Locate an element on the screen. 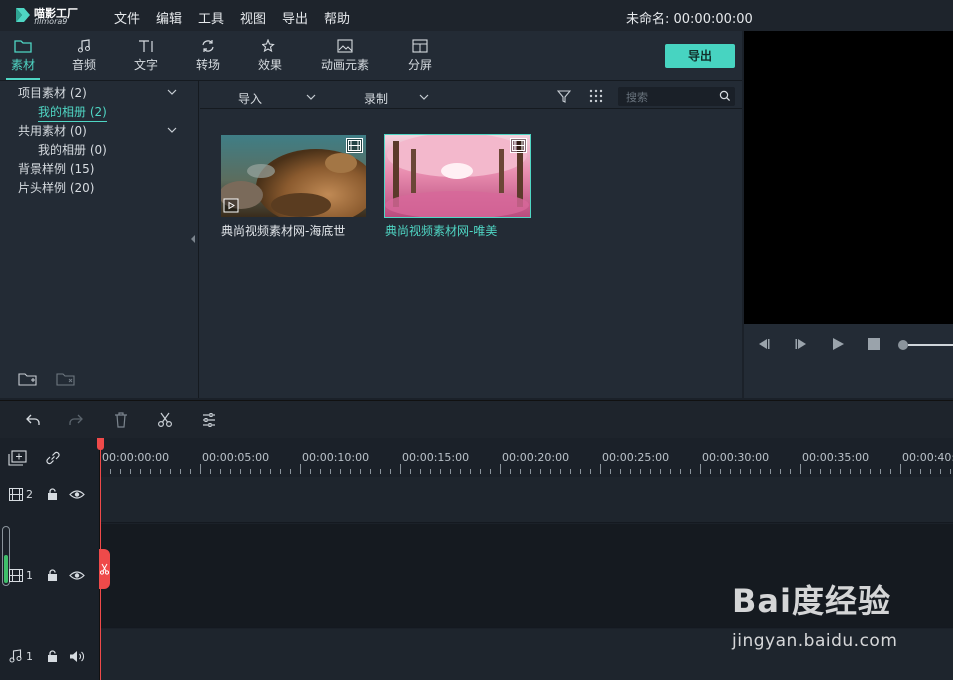 This screenshot has height=680, width=953. speaker-icon is located at coordinates (77, 656).